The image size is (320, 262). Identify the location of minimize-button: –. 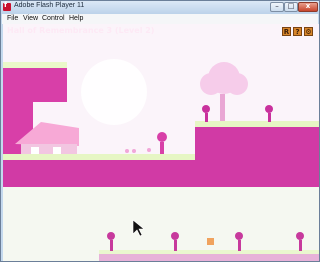
(277, 7).